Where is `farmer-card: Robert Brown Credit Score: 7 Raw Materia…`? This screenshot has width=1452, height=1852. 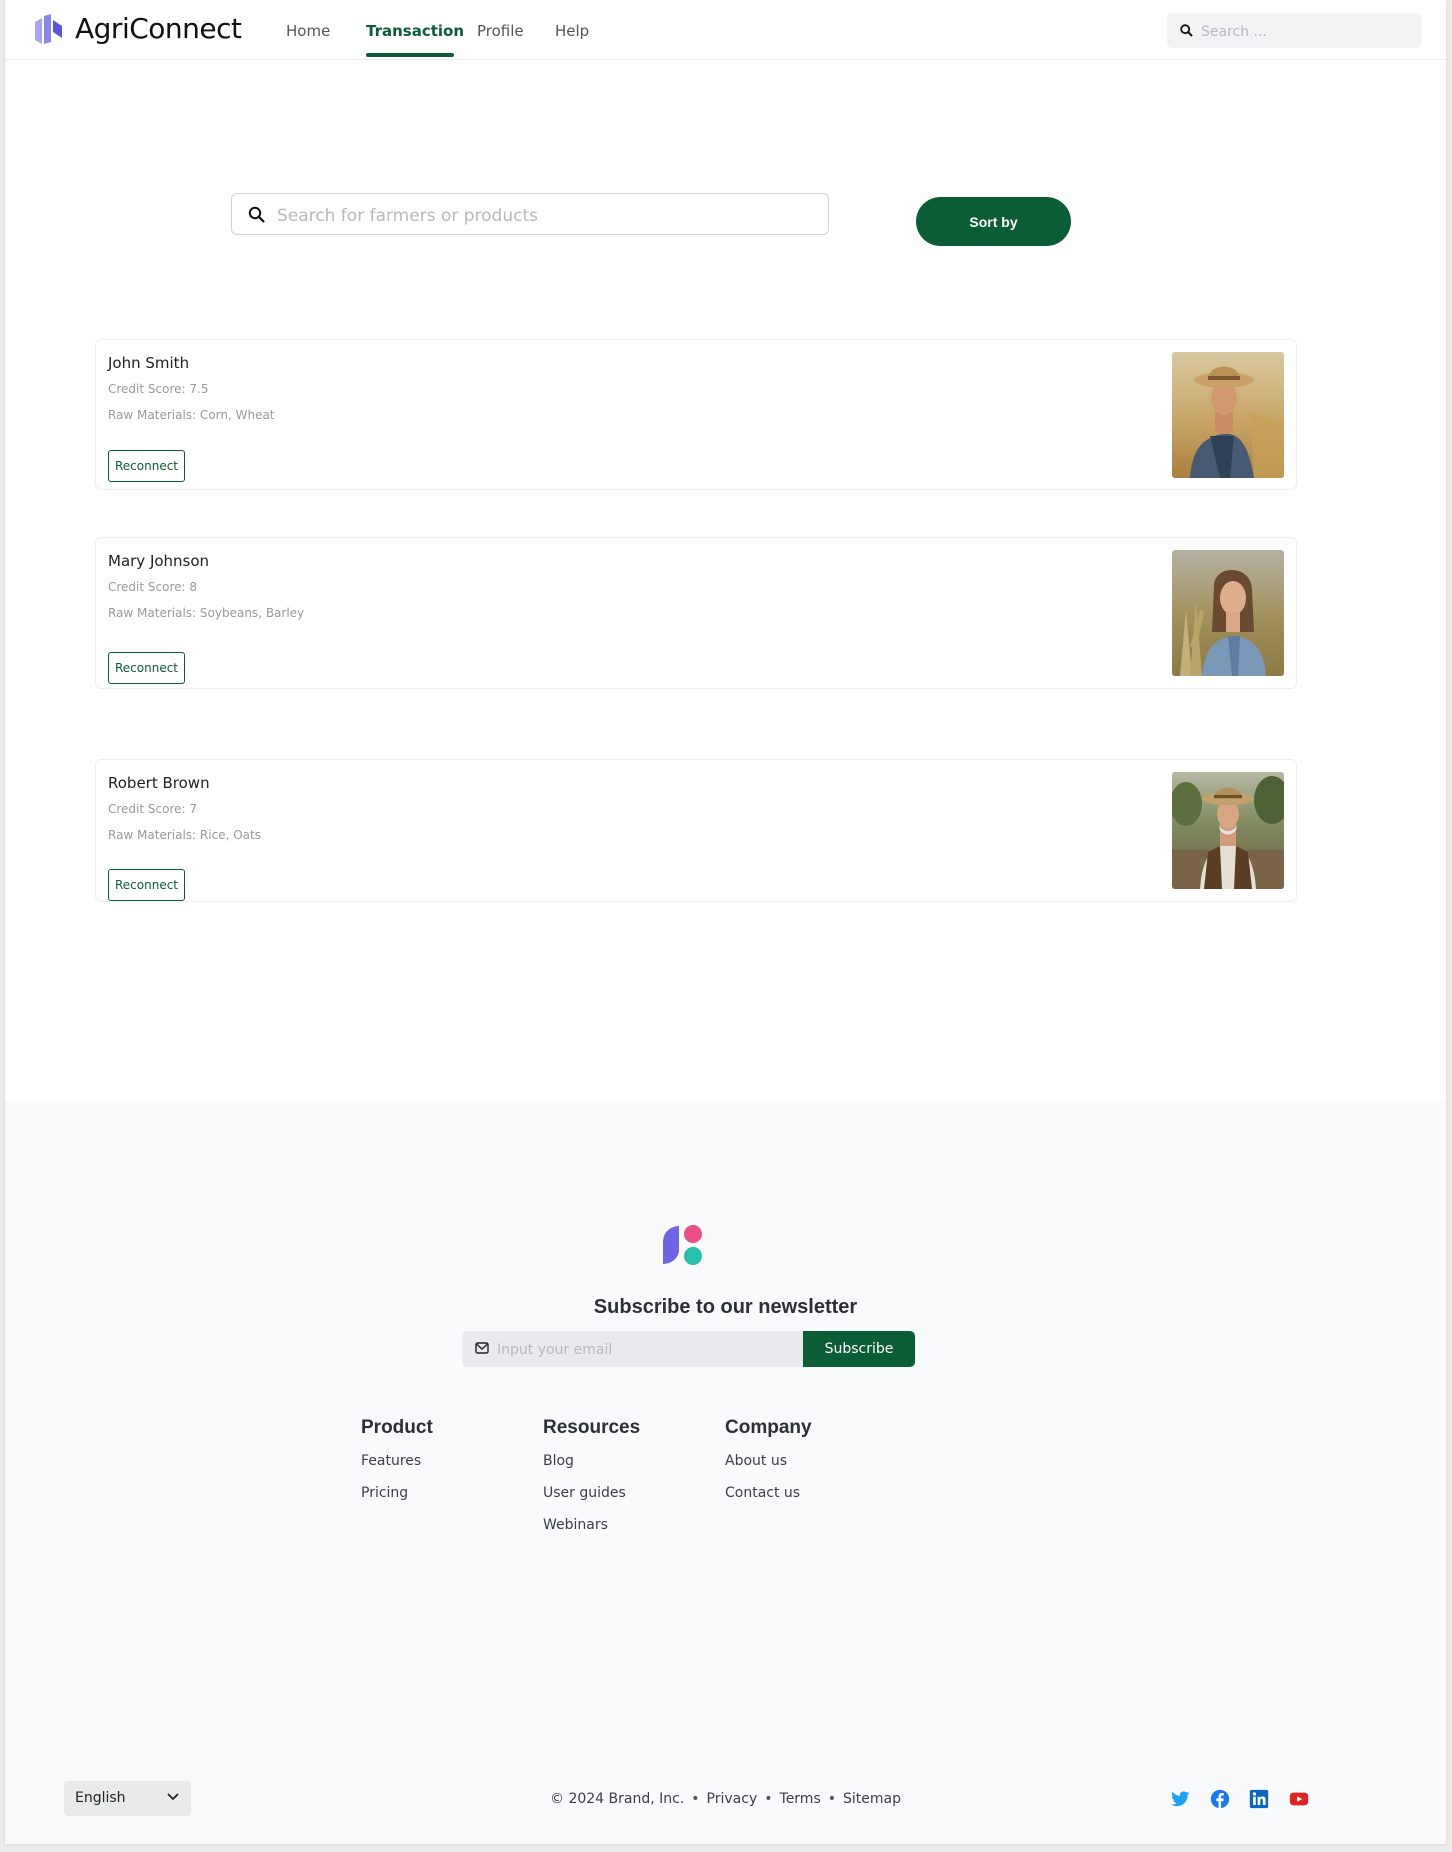
farmer-card: Robert Brown Credit Score: 7 Raw Materia… is located at coordinates (696, 830).